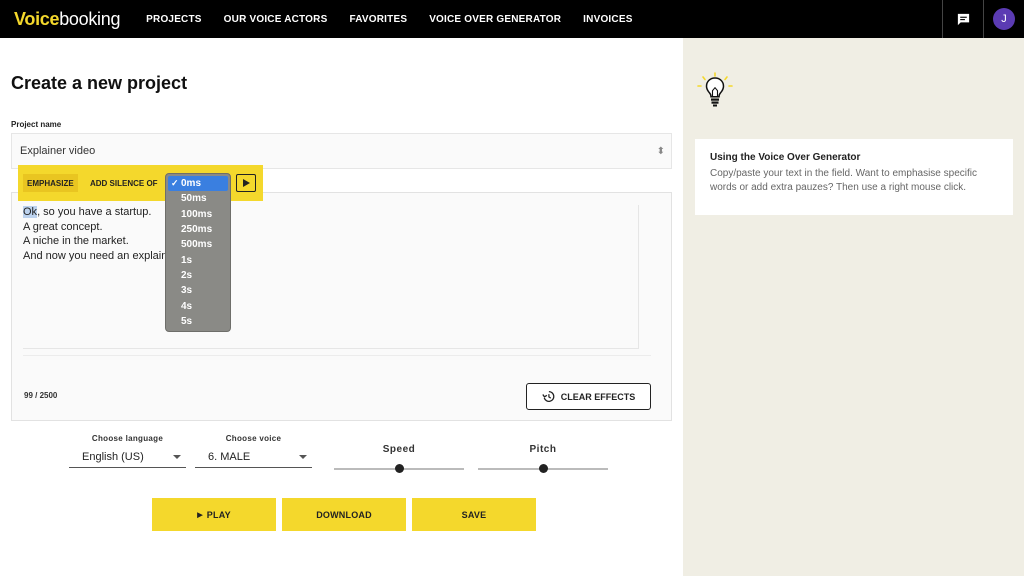 This screenshot has width=1024, height=576. Describe the element at coordinates (198, 259) in the screenshot. I see `silence-option-1s: 1s` at that location.